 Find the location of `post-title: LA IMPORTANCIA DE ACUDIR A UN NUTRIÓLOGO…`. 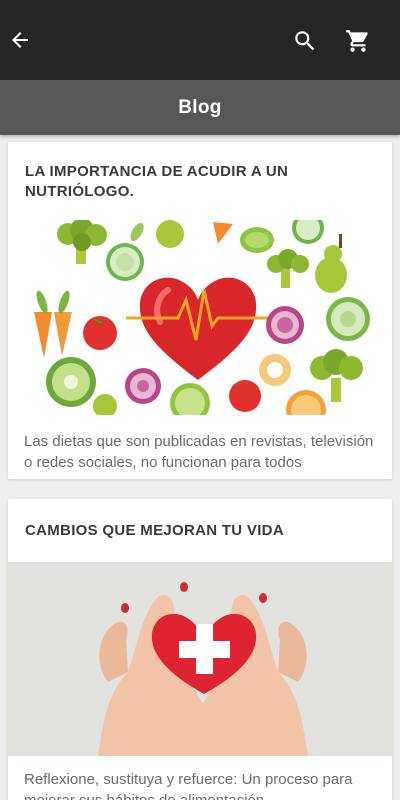

post-title: LA IMPORTANCIA DE ACUDIR A UN NUTRIÓLOGO… is located at coordinates (157, 181).